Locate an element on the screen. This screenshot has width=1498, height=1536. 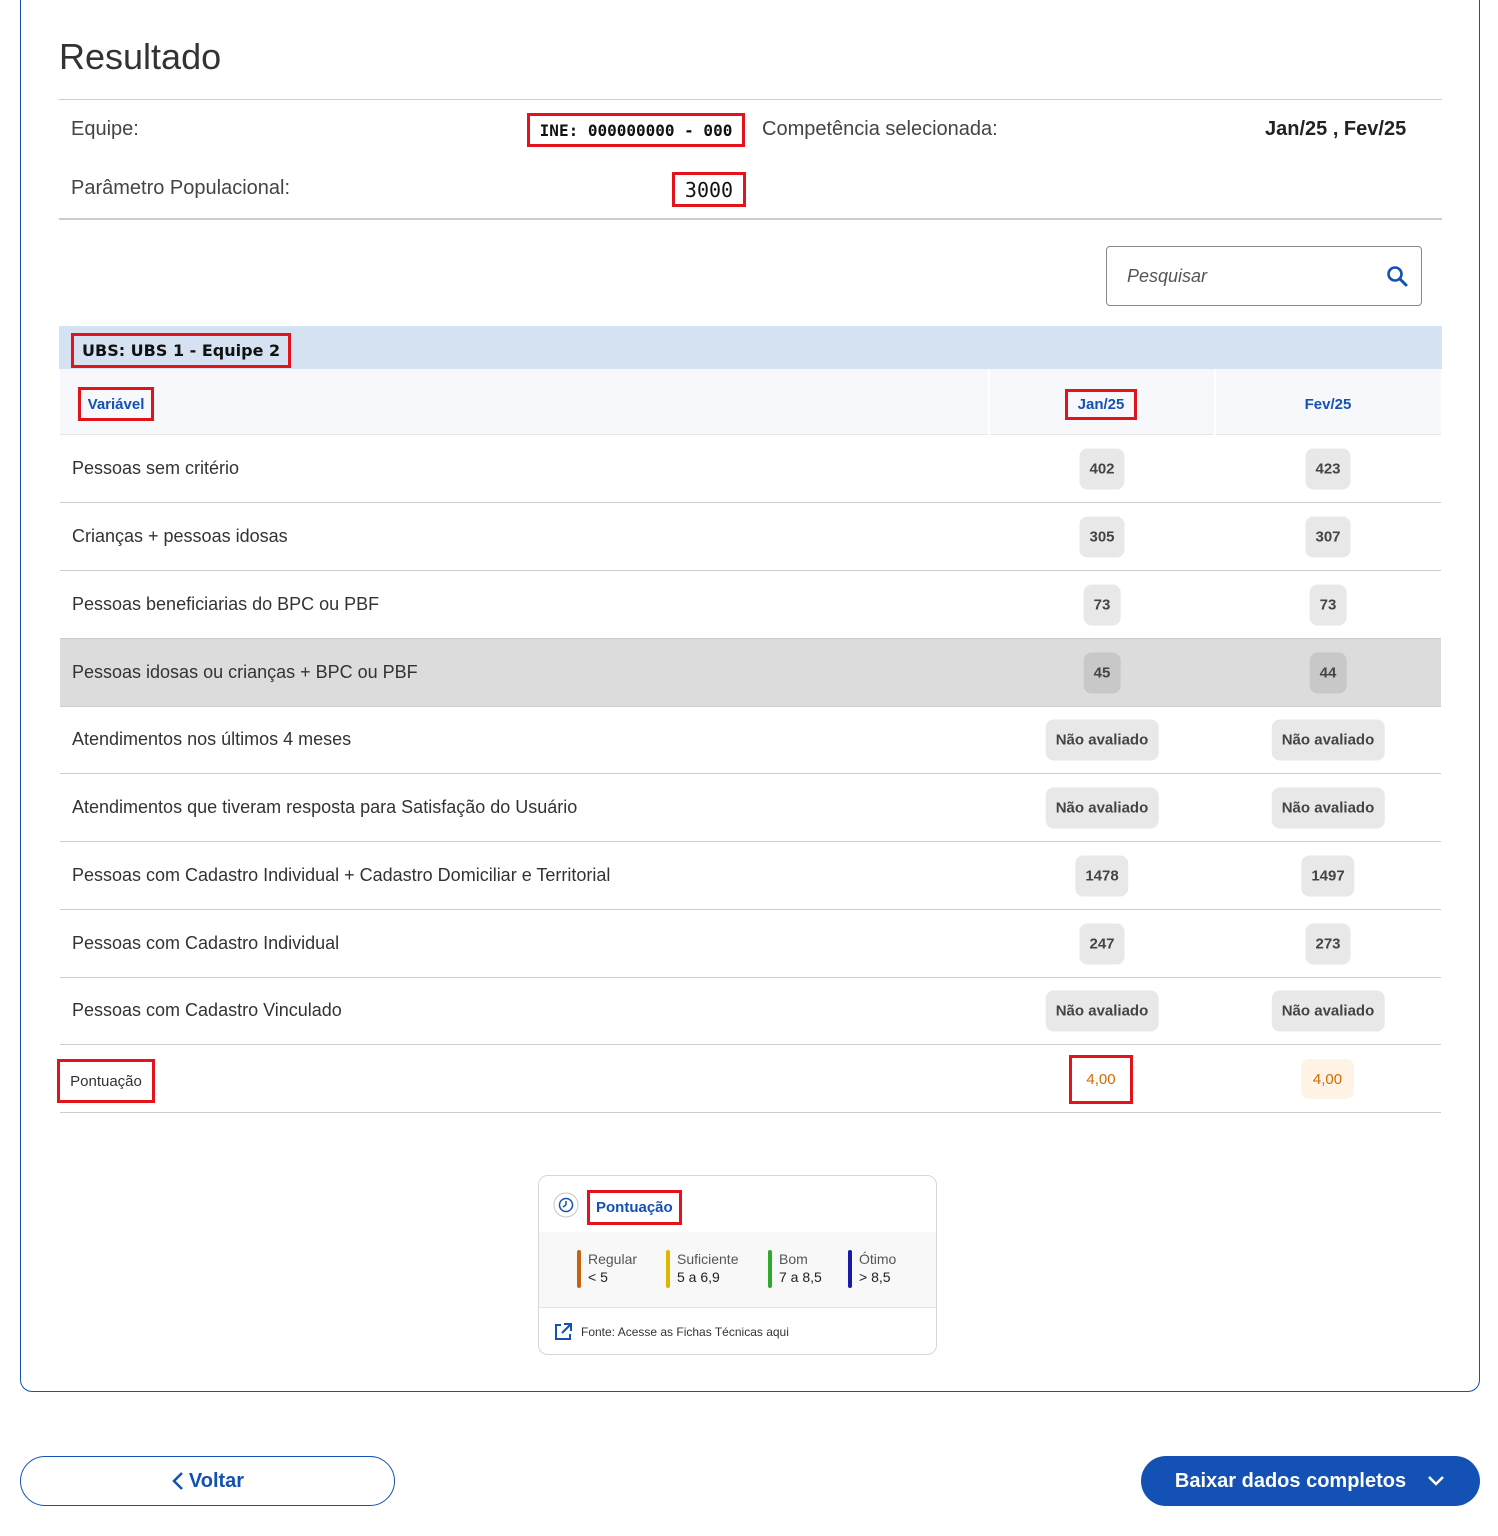
legend-range: 5 a 6,9 is located at coordinates (698, 1277).